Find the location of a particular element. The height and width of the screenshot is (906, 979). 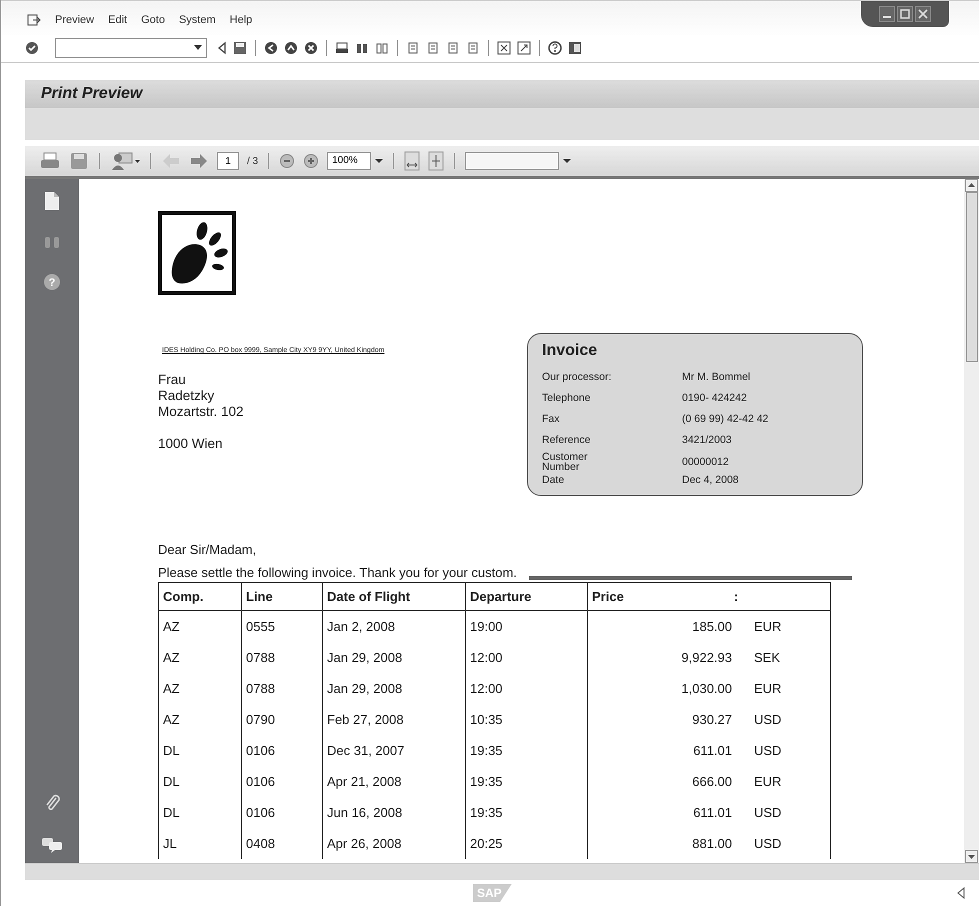

fit-width-icon is located at coordinates (412, 161).